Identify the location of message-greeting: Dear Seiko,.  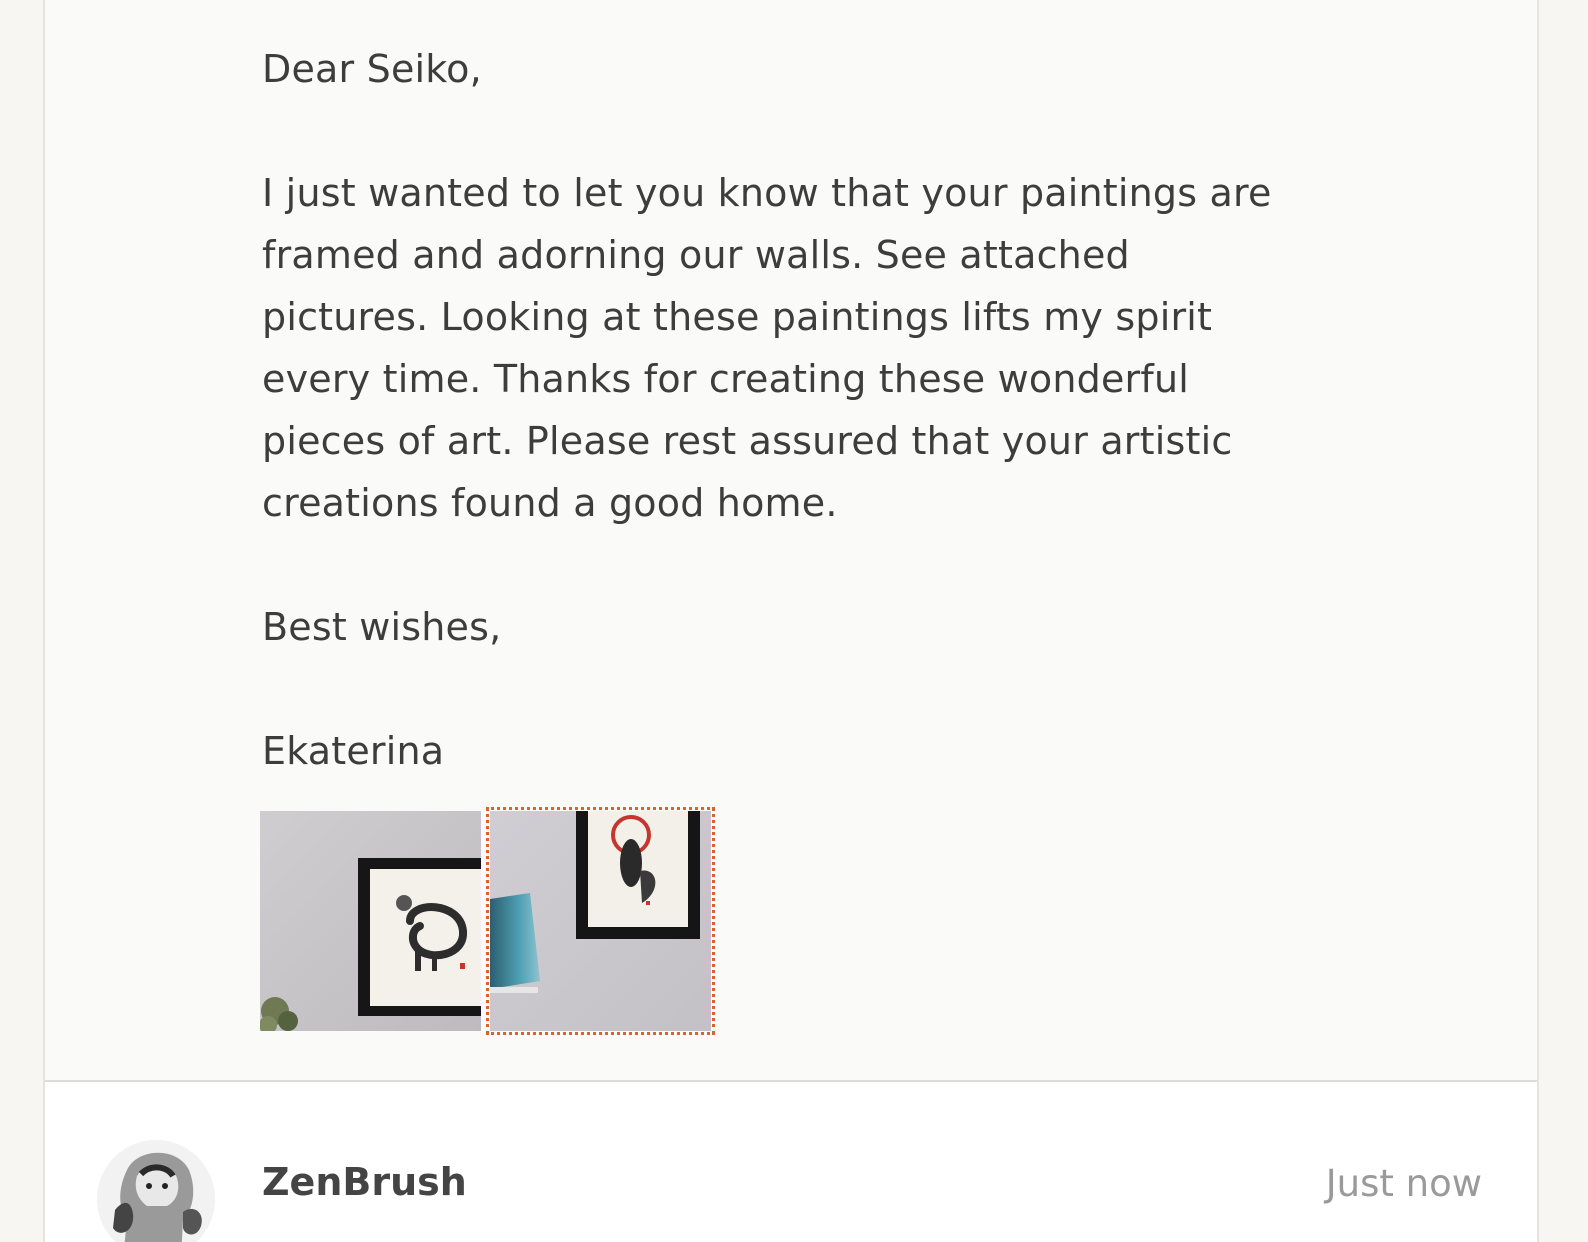
(372, 69).